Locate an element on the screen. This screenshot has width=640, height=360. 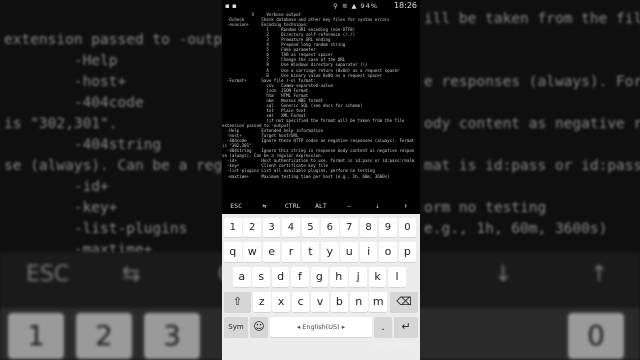
status-bar: ▪ ▪ ⚲ ≋ ▲ 94% 18:26 is located at coordinates (321, 6).